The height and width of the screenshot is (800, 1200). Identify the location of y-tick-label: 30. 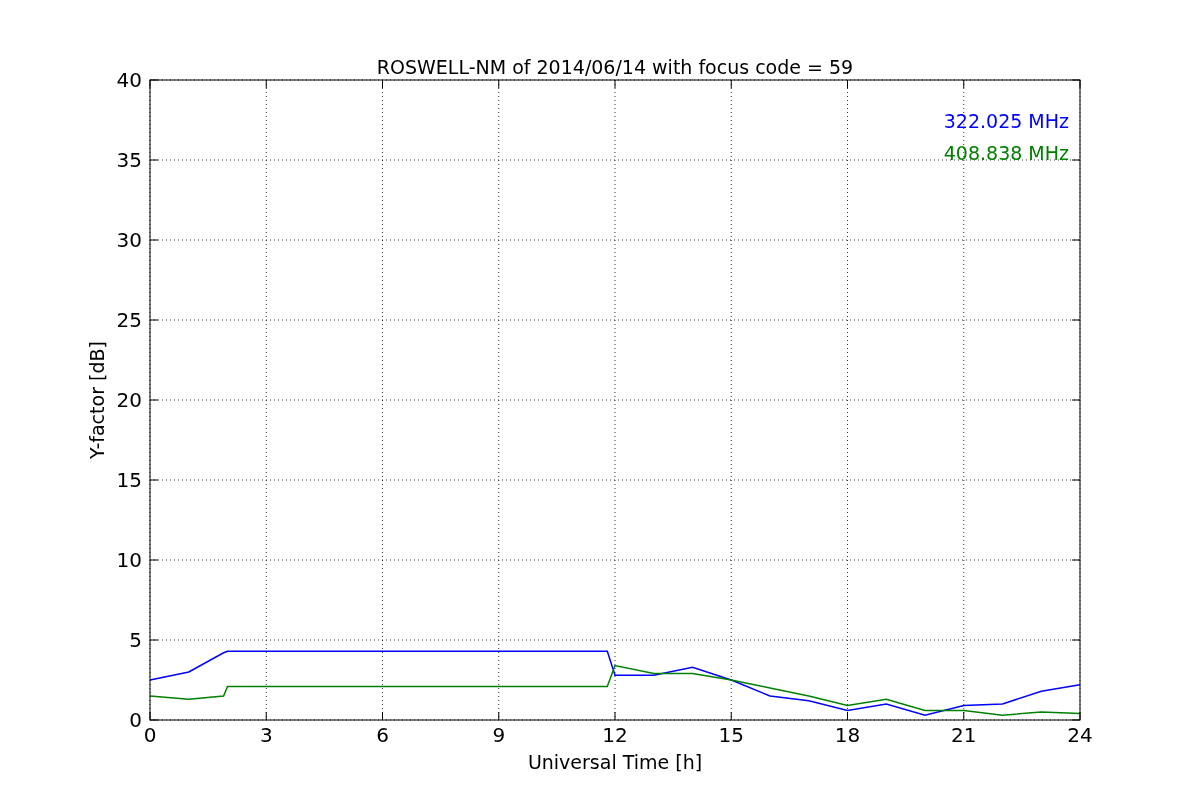
(129, 240).